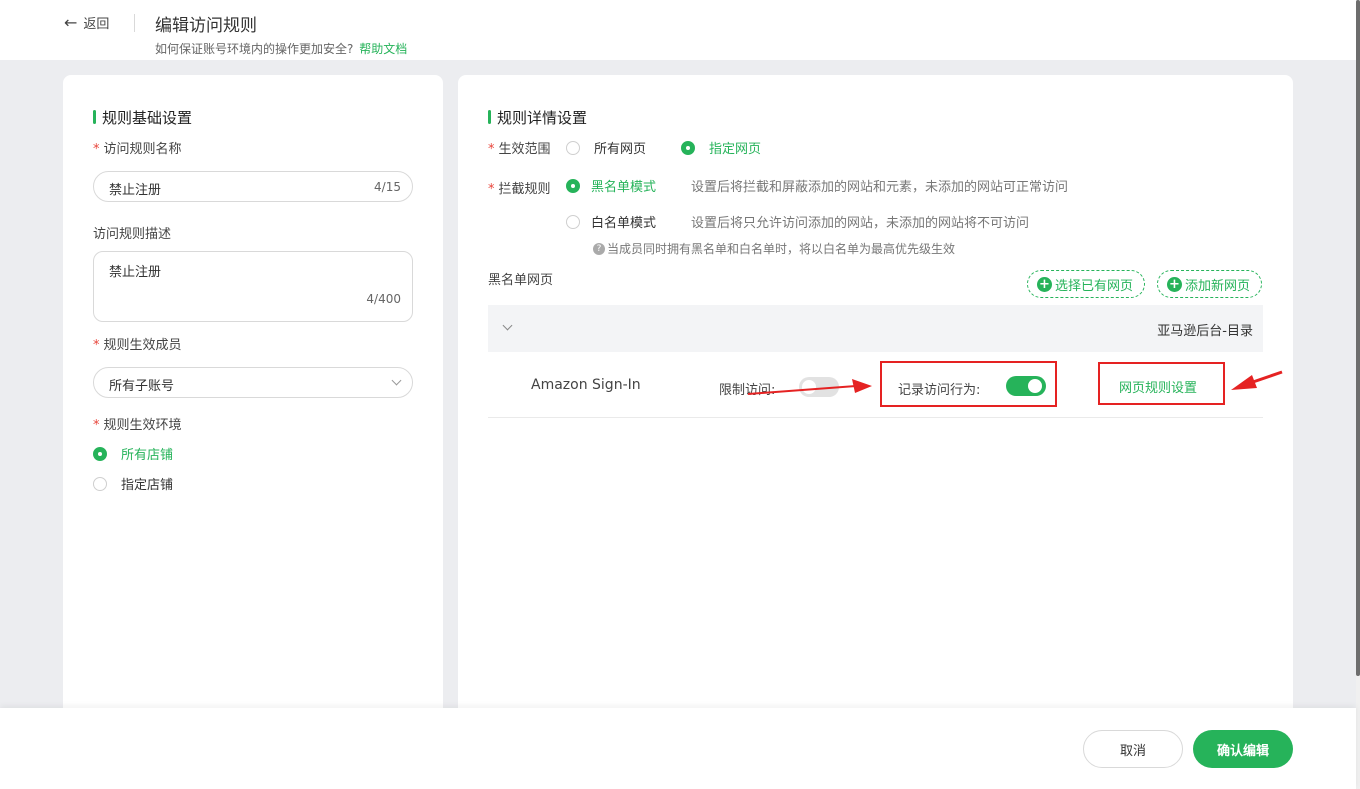  What do you see at coordinates (1205, 331) in the screenshot?
I see `page-group-title: 亚马逊后台-目录` at bounding box center [1205, 331].